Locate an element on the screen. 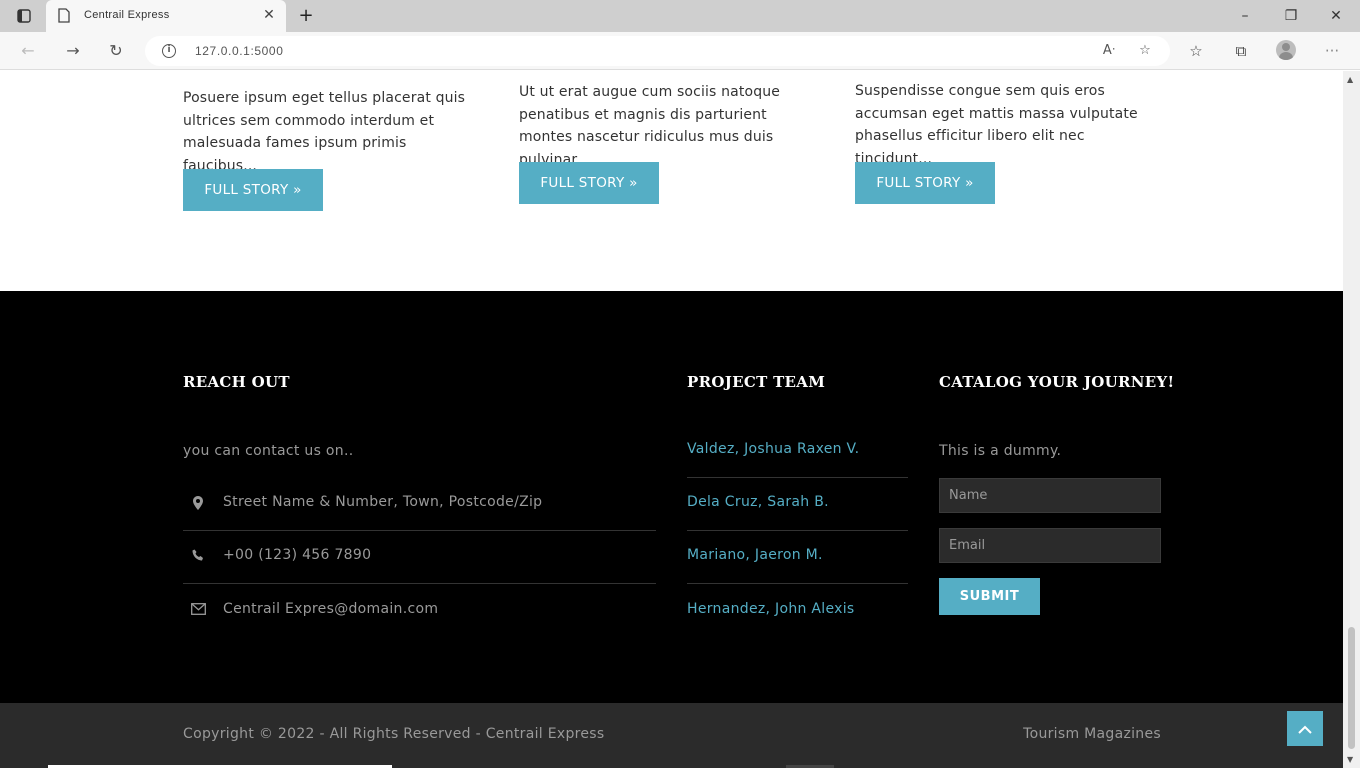  browser-tab-bar: Centrail Express ✕ + – ❐ ✕ is located at coordinates (680, 16).